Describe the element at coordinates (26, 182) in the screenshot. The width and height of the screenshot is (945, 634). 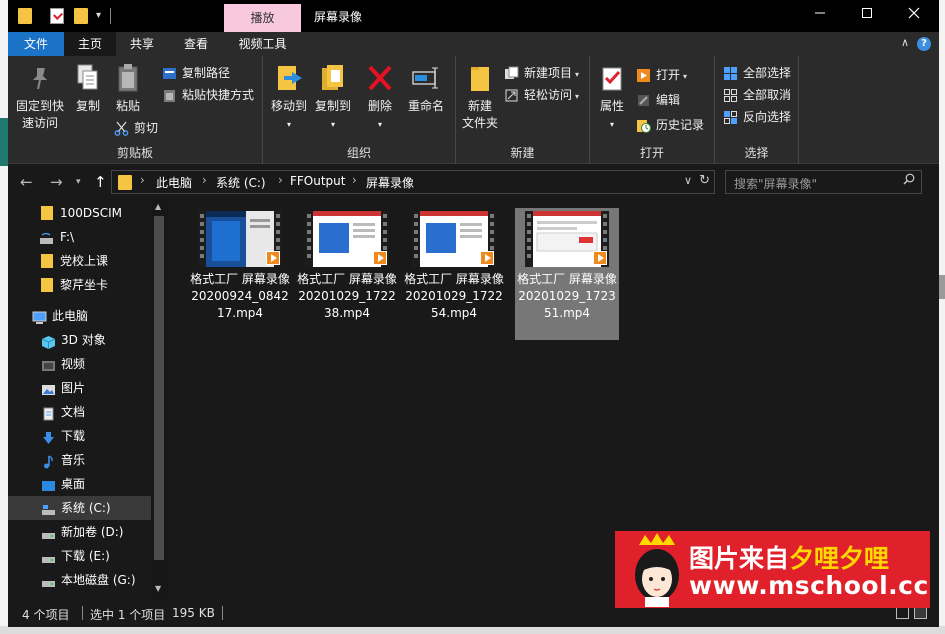
I see `back-arrow-icon: ←` at that location.